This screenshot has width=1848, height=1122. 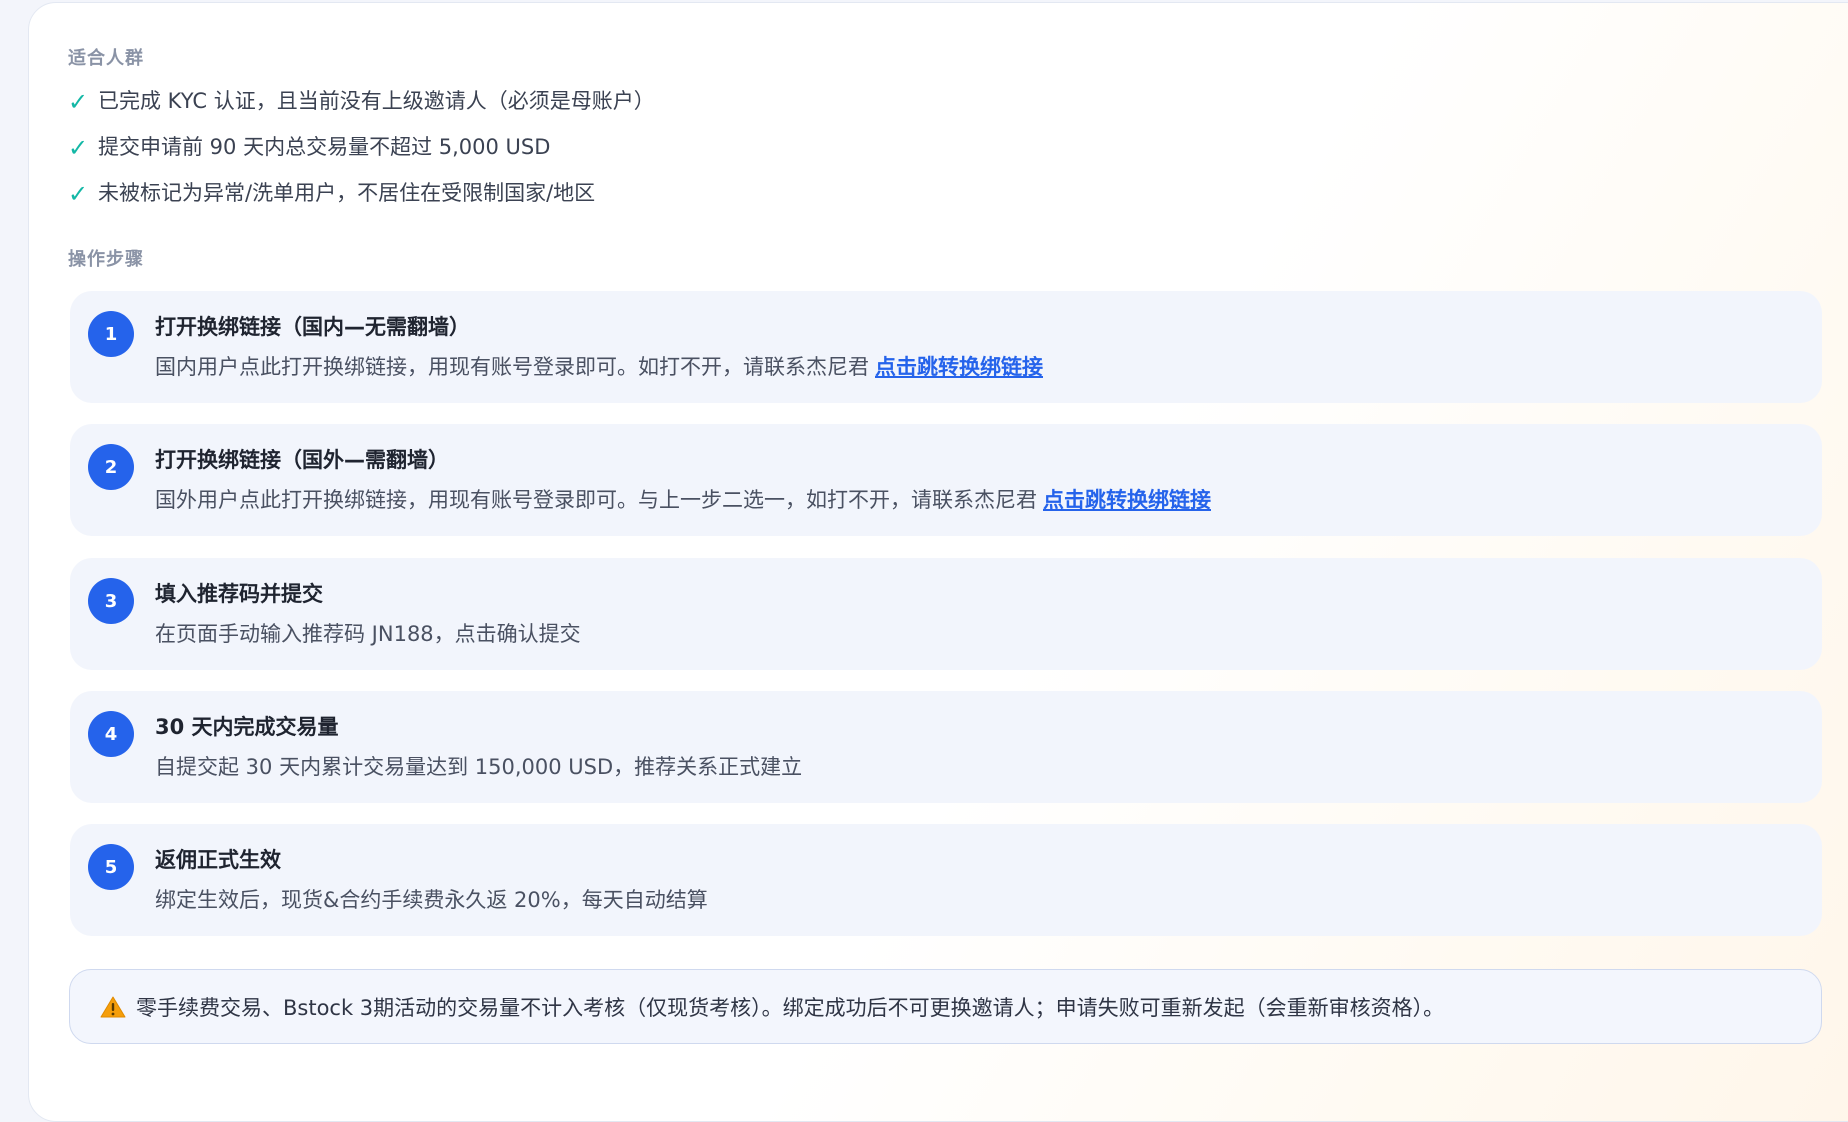 I want to click on step-number-badge: 1, so click(x=111, y=334).